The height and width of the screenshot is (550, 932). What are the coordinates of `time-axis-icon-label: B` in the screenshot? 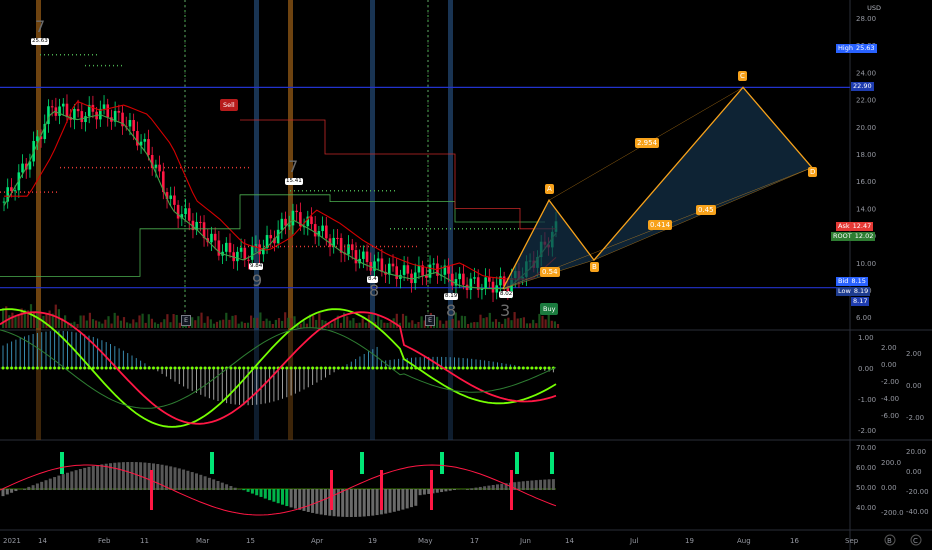 It's located at (889, 541).